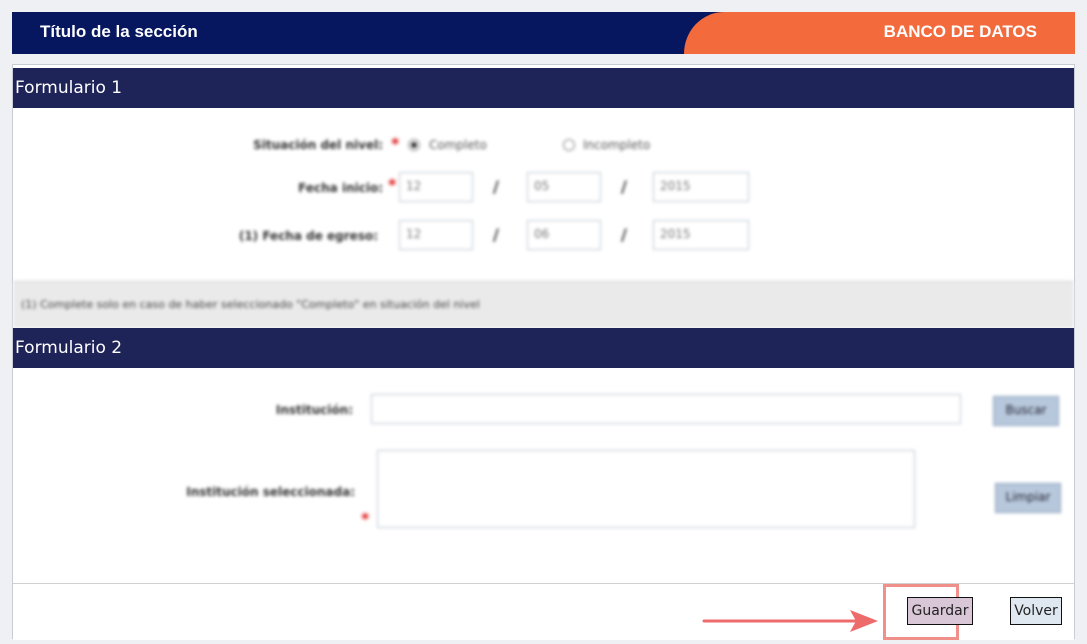 The image size is (1087, 644). Describe the element at coordinates (701, 187) in the screenshot. I see `fecha-inicio-year: 2015` at that location.